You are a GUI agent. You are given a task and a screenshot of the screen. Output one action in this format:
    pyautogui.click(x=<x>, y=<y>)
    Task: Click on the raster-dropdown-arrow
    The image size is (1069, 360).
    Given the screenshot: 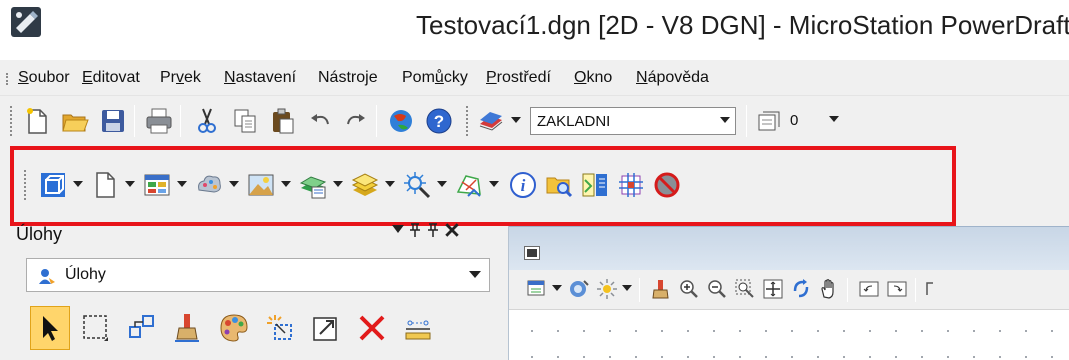 What is the action you would take?
    pyautogui.click(x=234, y=185)
    